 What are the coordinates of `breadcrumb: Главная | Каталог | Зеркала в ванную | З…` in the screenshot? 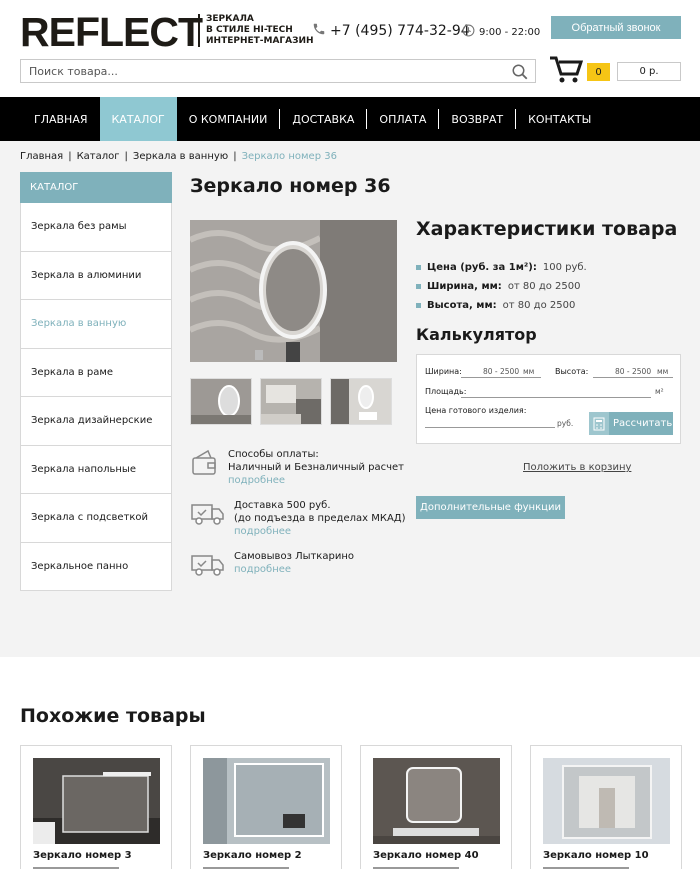 It's located at (178, 156).